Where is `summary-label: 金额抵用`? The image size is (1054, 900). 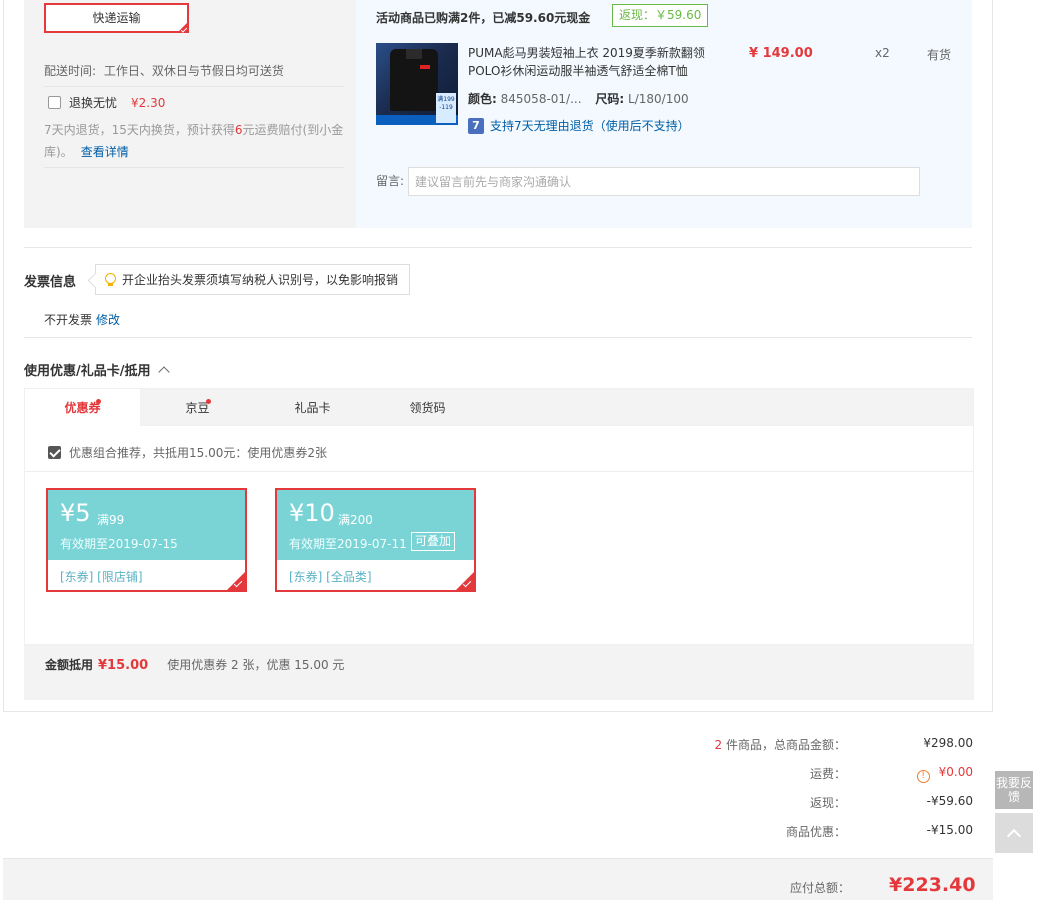
summary-label: 金额抵用 is located at coordinates (69, 665).